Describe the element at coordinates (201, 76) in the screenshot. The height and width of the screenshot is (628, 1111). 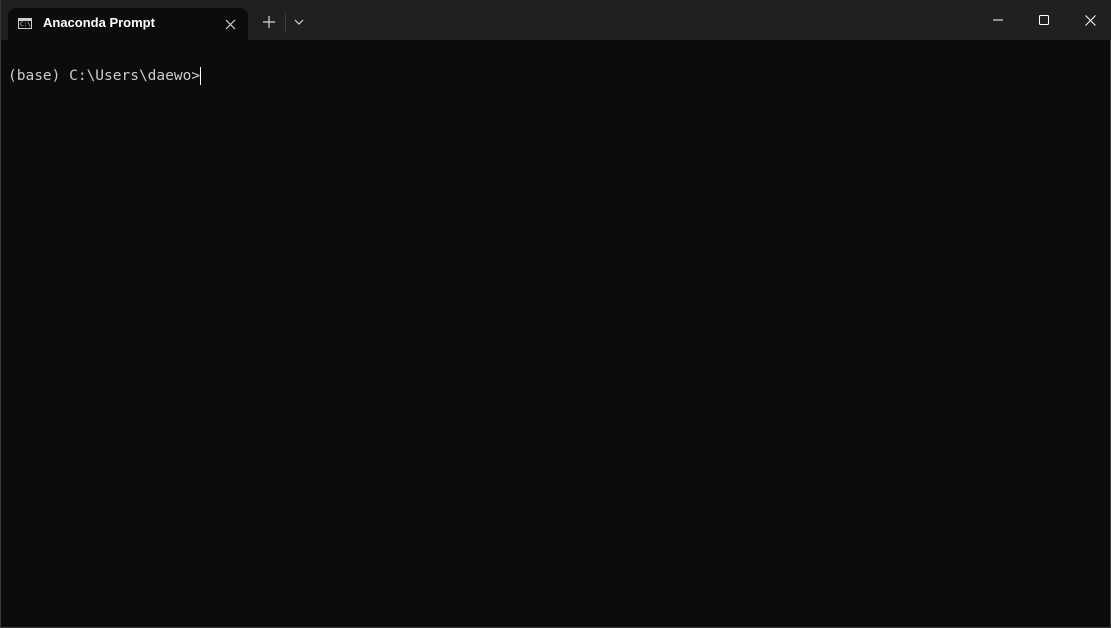
I see `text-cursor` at that location.